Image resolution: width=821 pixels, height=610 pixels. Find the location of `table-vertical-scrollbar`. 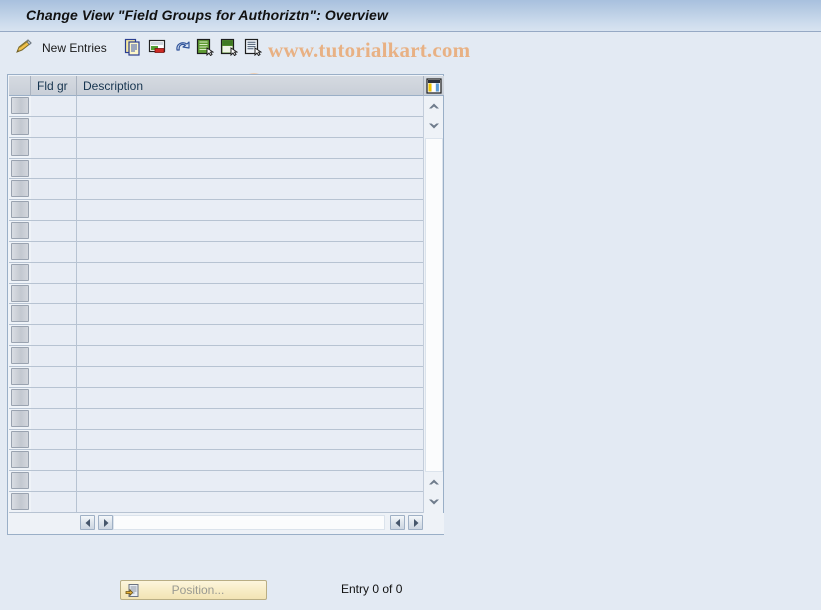

table-vertical-scrollbar is located at coordinates (433, 304).